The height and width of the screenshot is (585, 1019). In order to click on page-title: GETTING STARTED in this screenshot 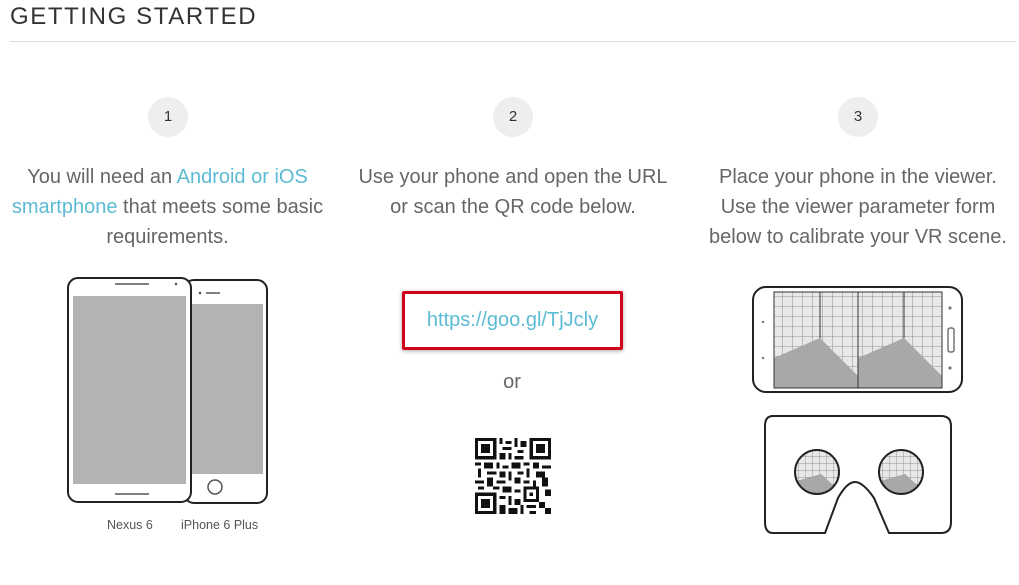, I will do `click(134, 16)`.